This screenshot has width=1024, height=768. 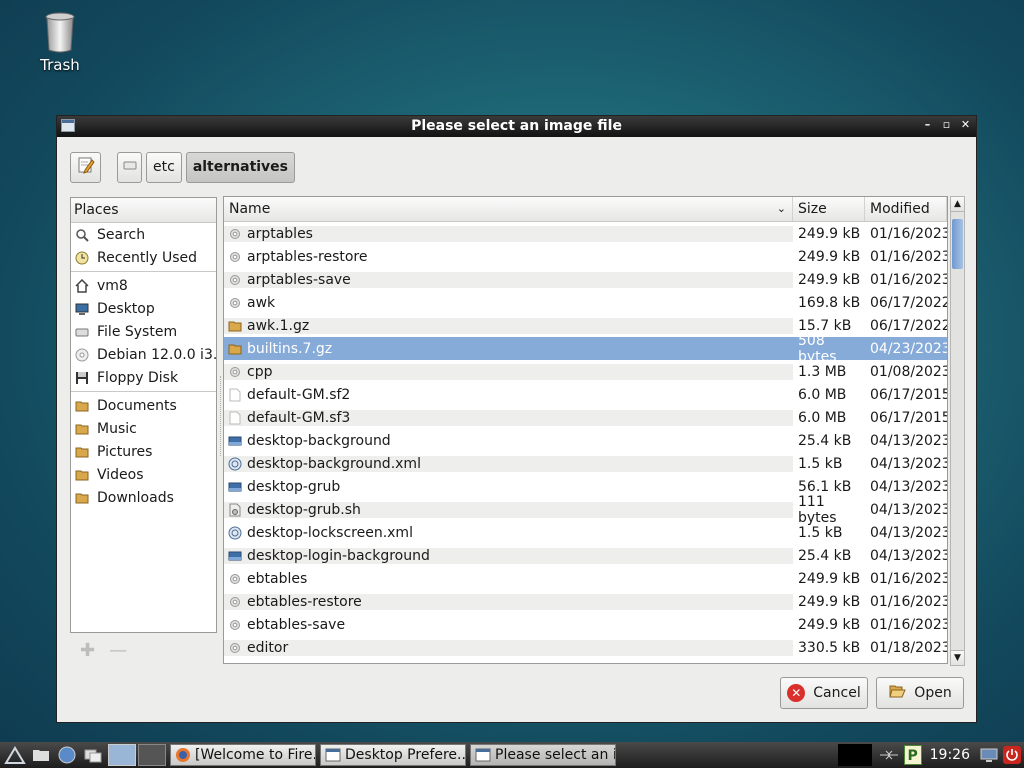 I want to click on cancel-icon: ✕, so click(x=796, y=693).